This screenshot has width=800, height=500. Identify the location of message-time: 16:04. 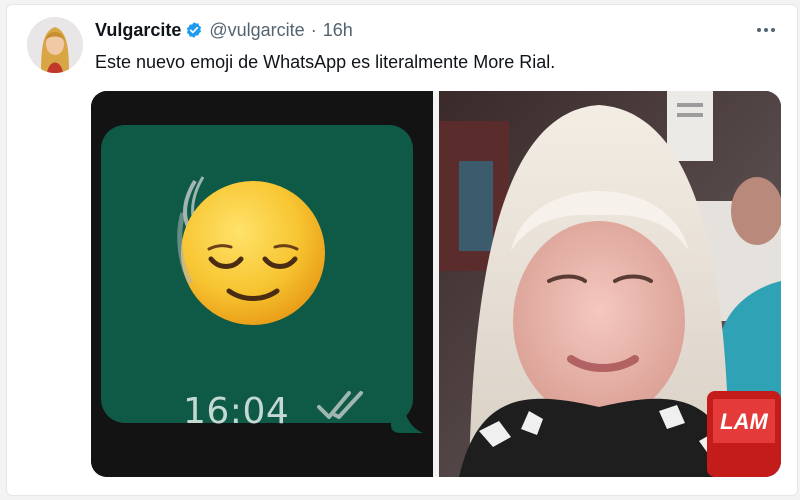
(236, 411).